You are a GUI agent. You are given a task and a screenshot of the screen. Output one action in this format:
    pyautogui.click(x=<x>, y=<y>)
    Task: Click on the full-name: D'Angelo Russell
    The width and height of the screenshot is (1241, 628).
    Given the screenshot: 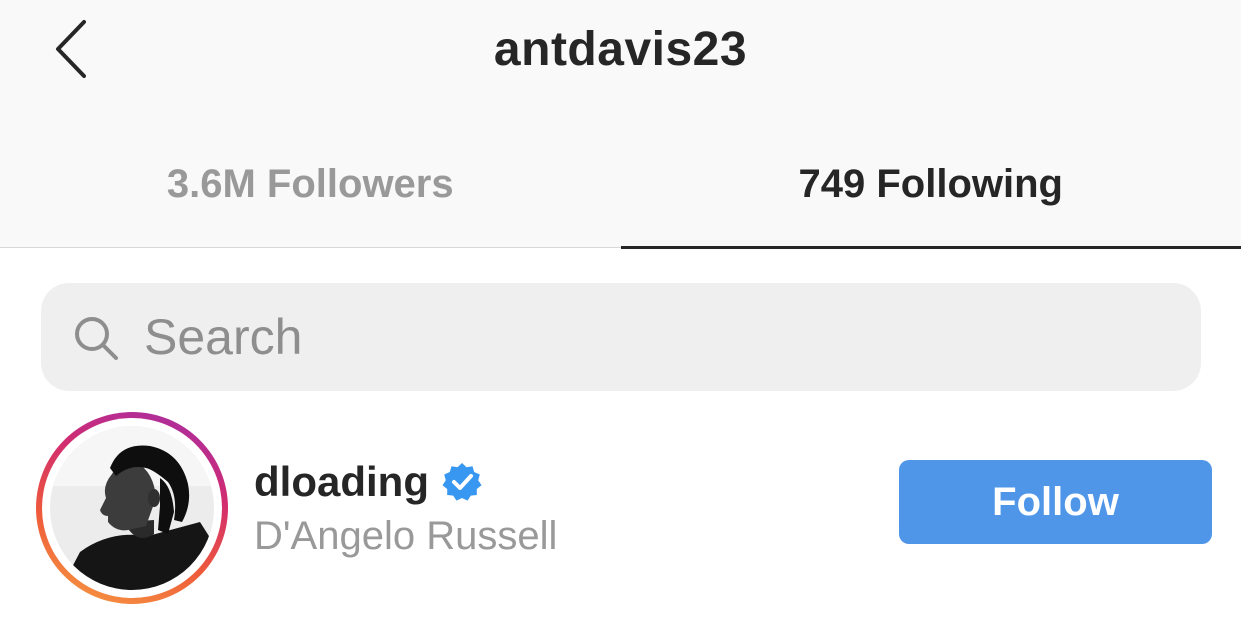 What is the action you would take?
    pyautogui.click(x=406, y=536)
    